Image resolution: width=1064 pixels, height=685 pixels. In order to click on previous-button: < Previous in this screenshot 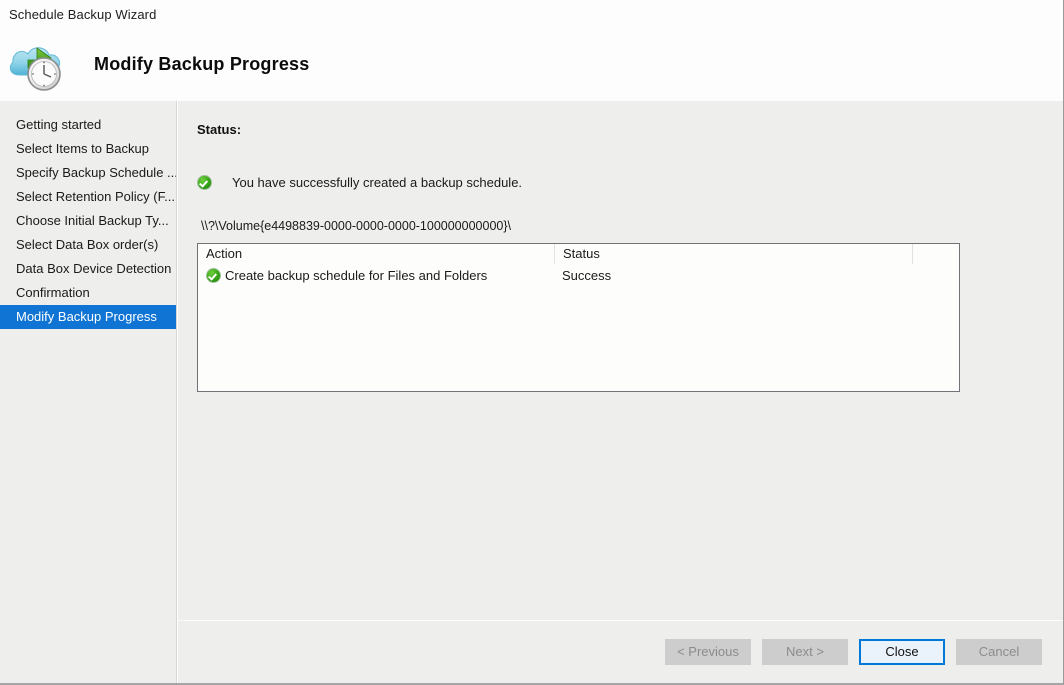, I will do `click(708, 652)`.